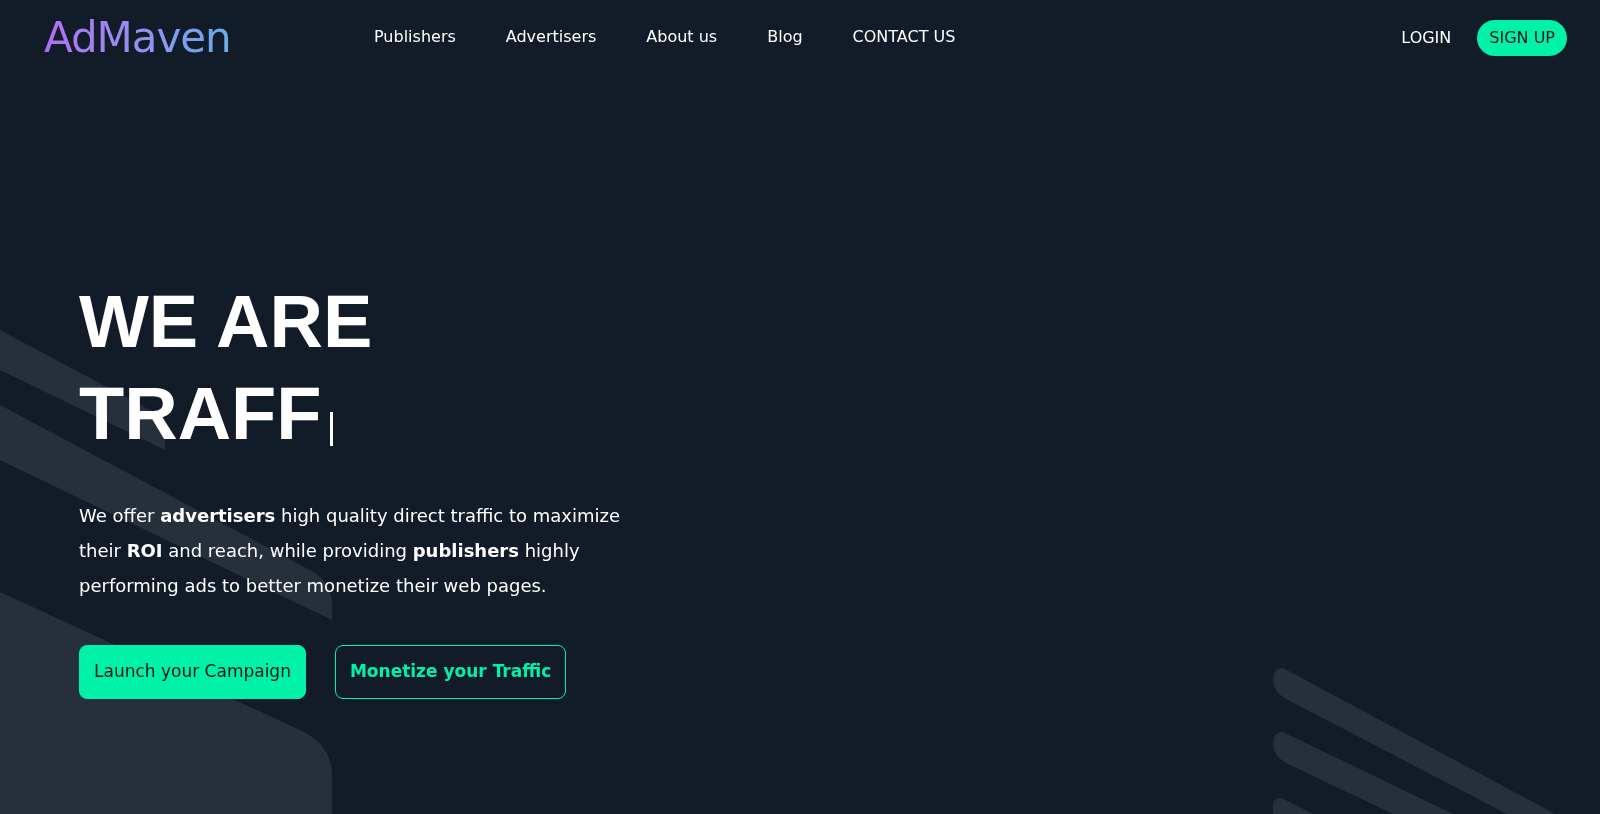 This screenshot has width=1600, height=814. I want to click on headline-line: WE ARE, so click(226, 322).